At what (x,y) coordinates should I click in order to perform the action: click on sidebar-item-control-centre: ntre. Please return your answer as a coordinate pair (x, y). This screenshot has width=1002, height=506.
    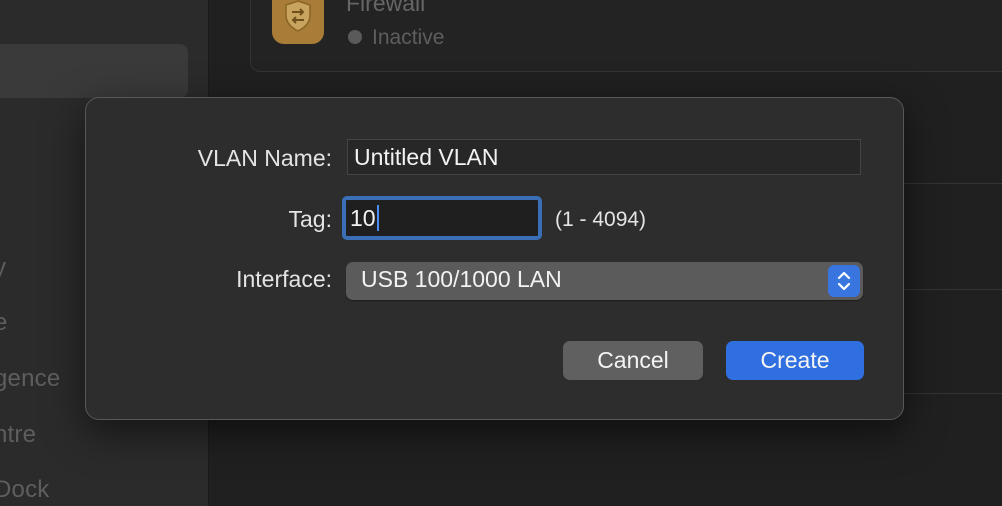
    Looking at the image, I should click on (18, 435).